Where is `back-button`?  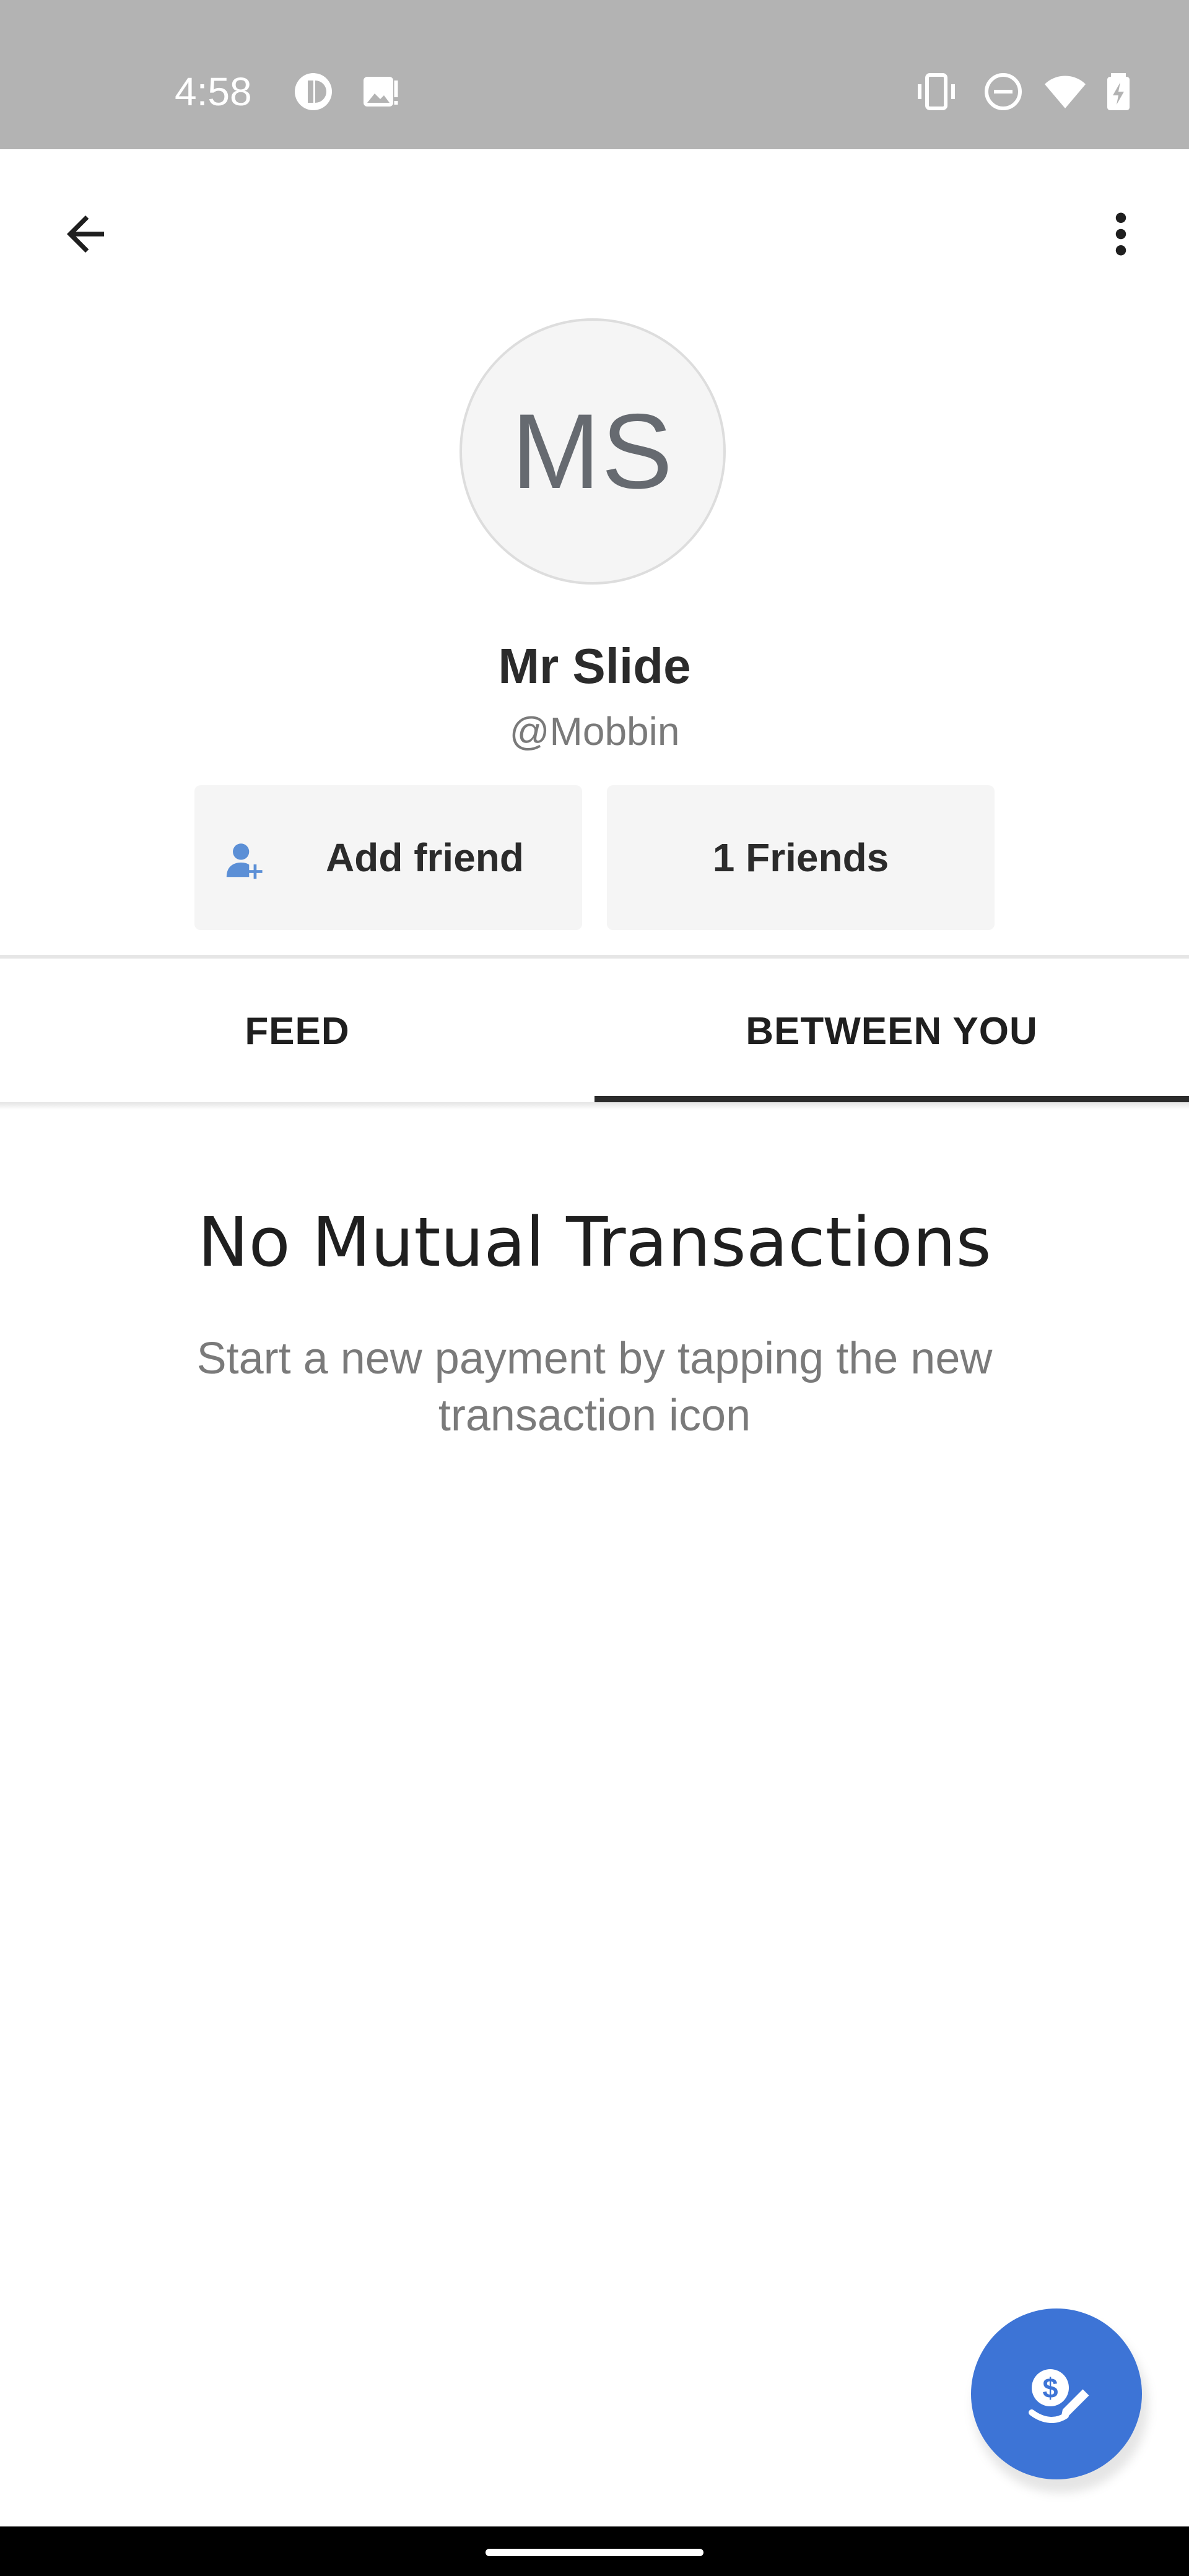 back-button is located at coordinates (85, 234).